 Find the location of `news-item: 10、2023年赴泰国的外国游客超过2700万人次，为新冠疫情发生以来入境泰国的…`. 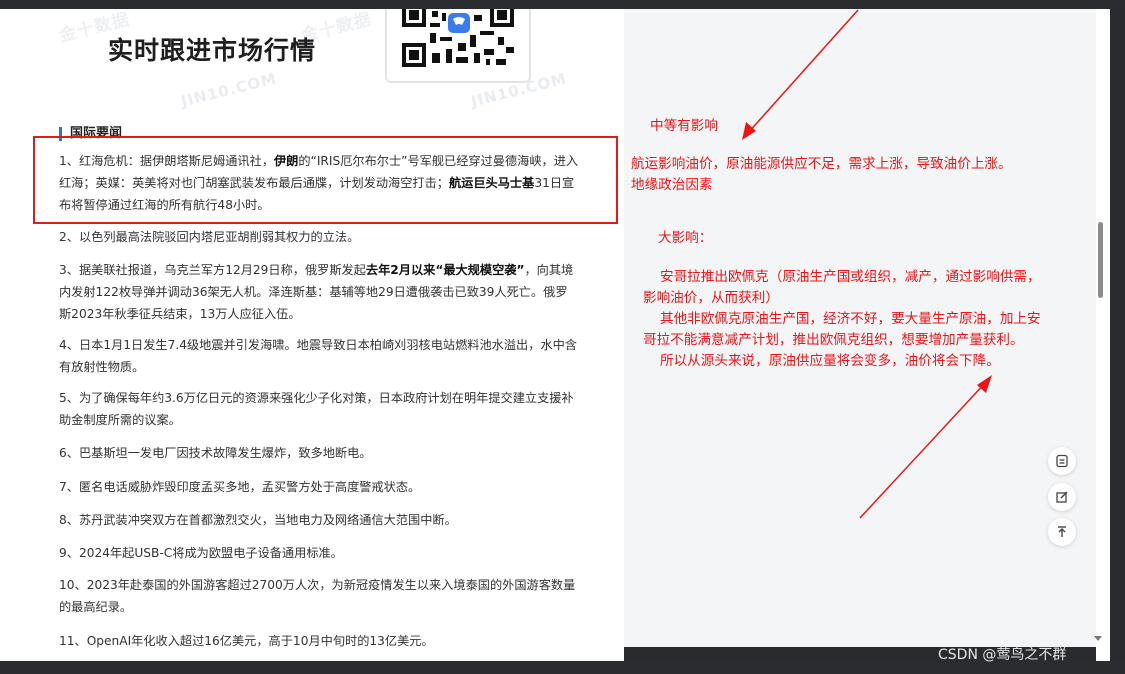

news-item: 10、2023年赴泰国的外国游客超过2700万人次，为新冠疫情发生以来入境泰国的… is located at coordinates (317, 596).